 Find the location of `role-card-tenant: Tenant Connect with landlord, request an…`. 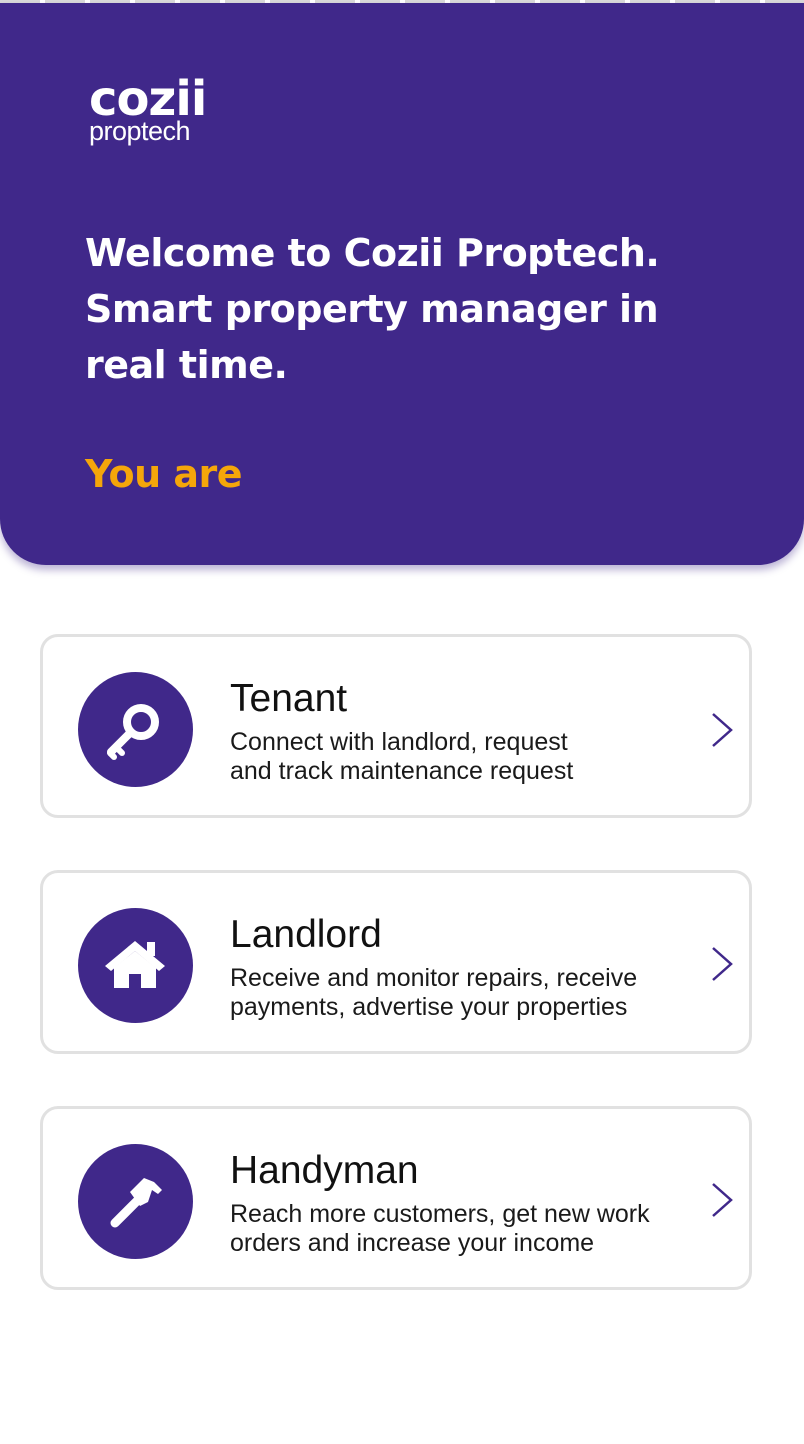

role-card-tenant: Tenant Connect with landlord, request an… is located at coordinates (396, 726).